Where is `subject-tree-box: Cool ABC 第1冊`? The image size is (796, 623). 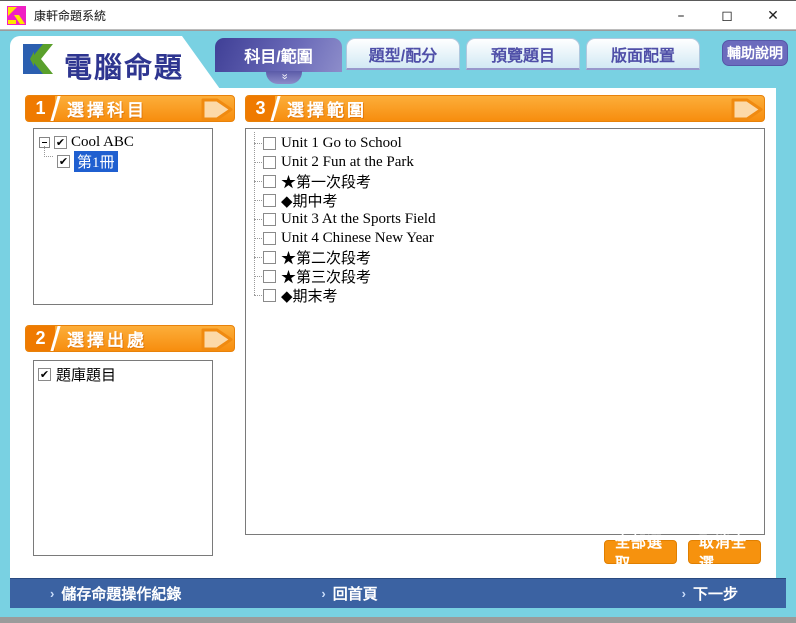 subject-tree-box: Cool ABC 第1冊 is located at coordinates (123, 216).